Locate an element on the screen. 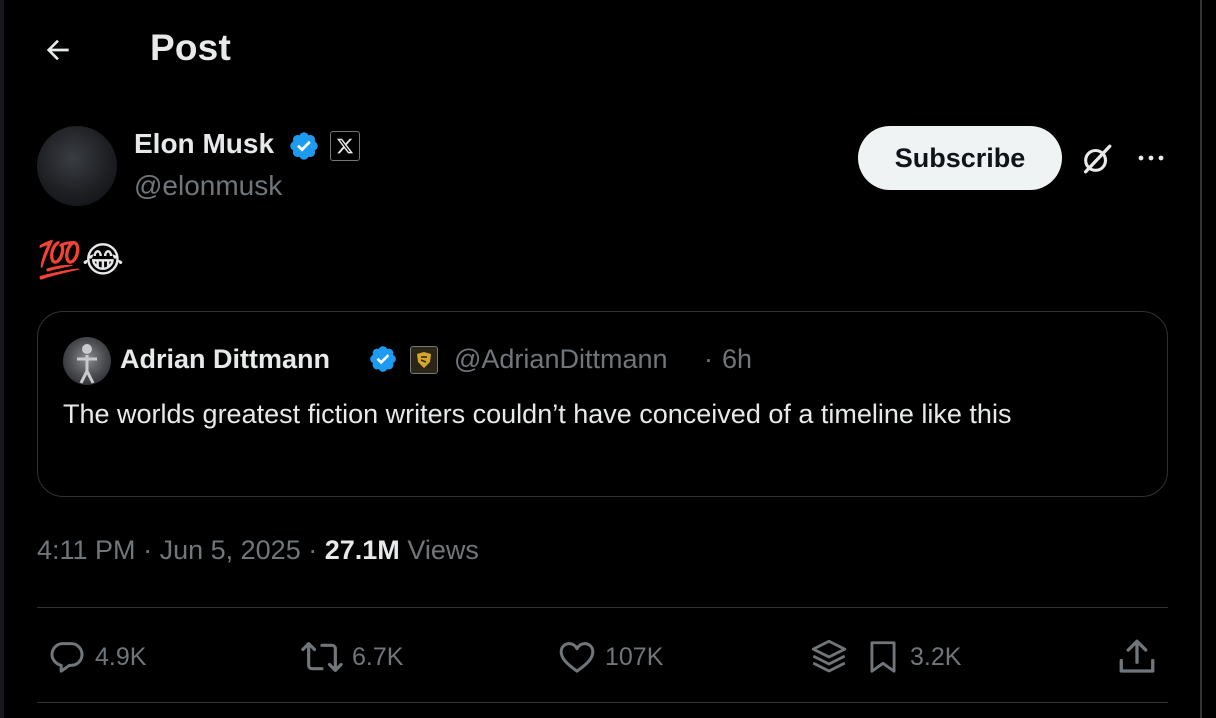 The height and width of the screenshot is (718, 1216). layers-icon is located at coordinates (829, 656).